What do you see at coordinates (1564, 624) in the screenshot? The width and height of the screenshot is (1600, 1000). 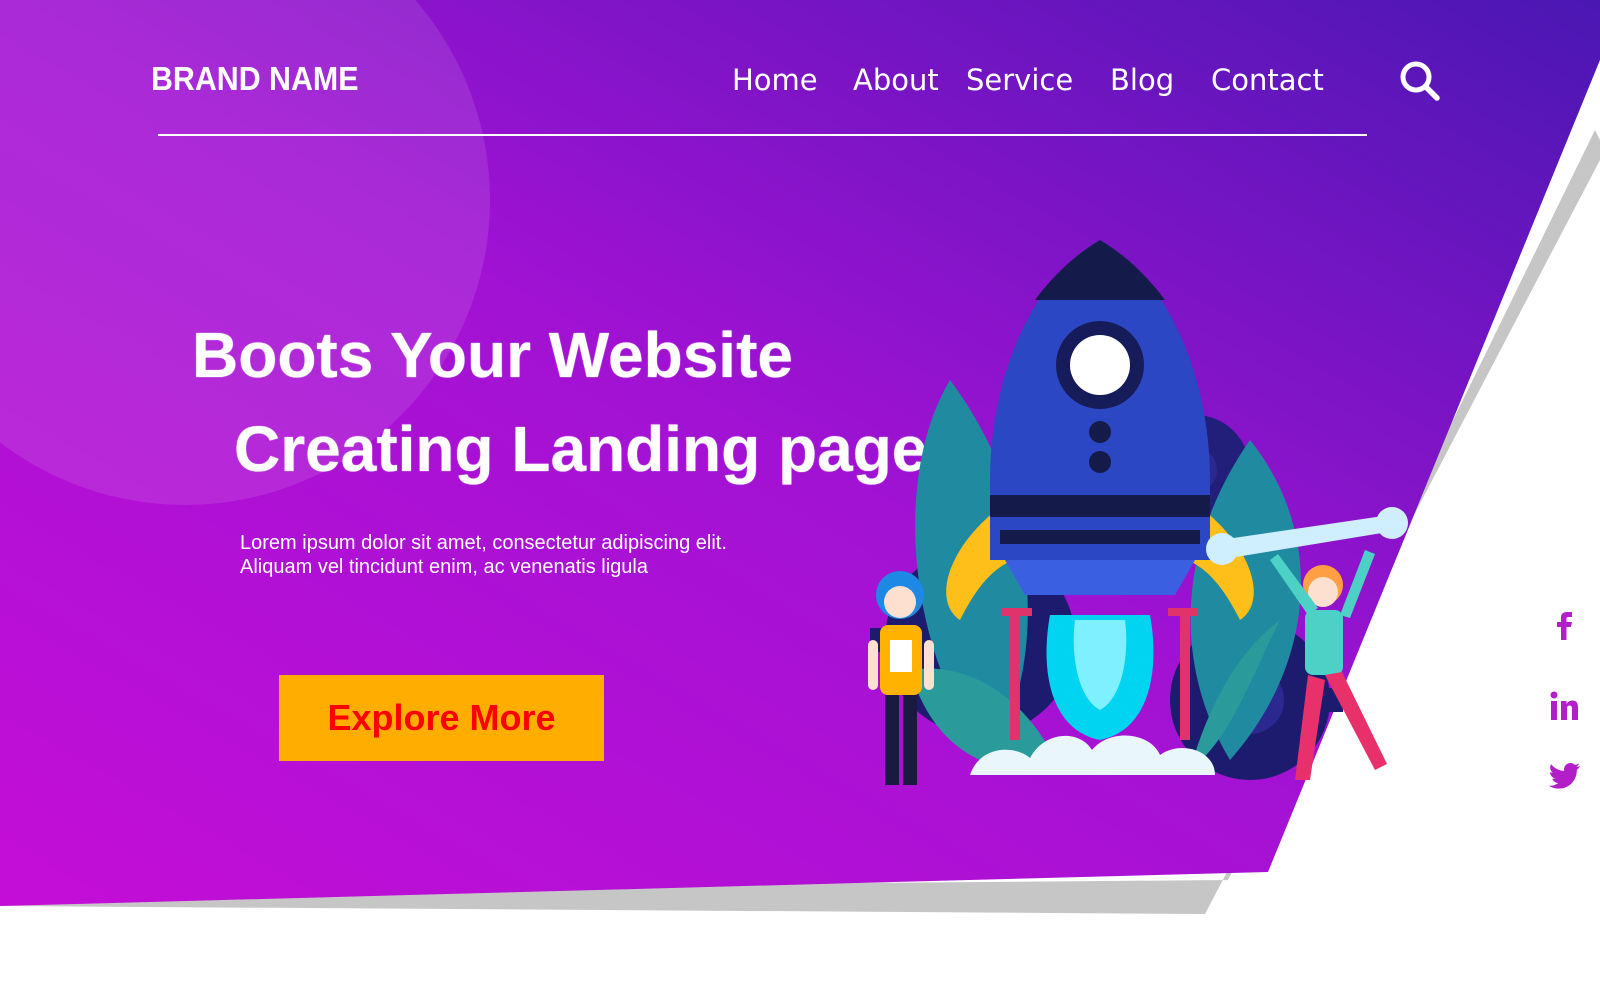 I see `facebook-icon` at bounding box center [1564, 624].